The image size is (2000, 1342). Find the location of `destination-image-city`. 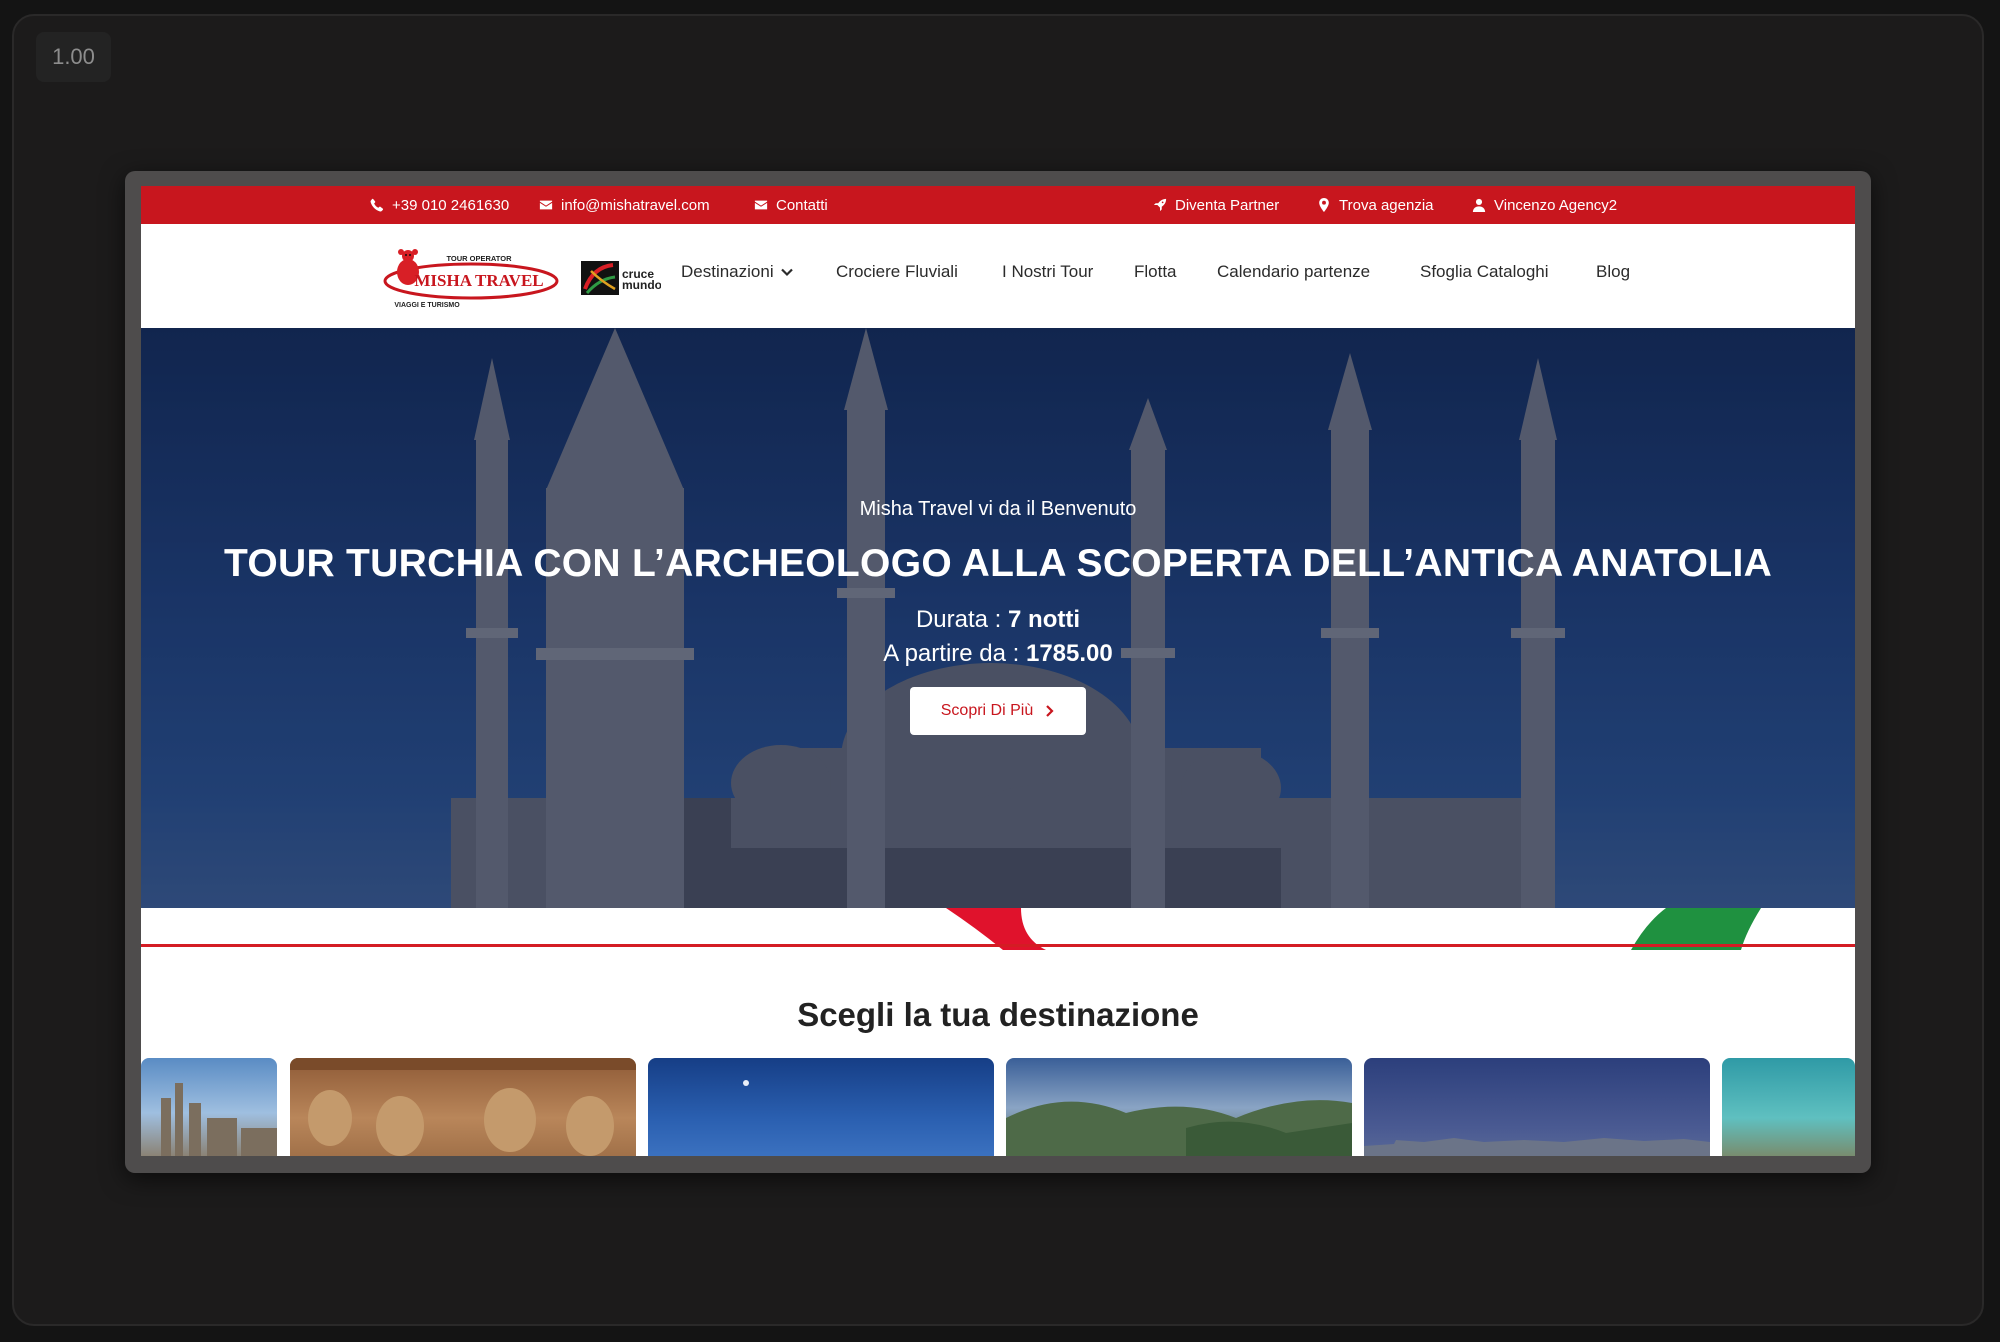

destination-image-city is located at coordinates (219, 1119).